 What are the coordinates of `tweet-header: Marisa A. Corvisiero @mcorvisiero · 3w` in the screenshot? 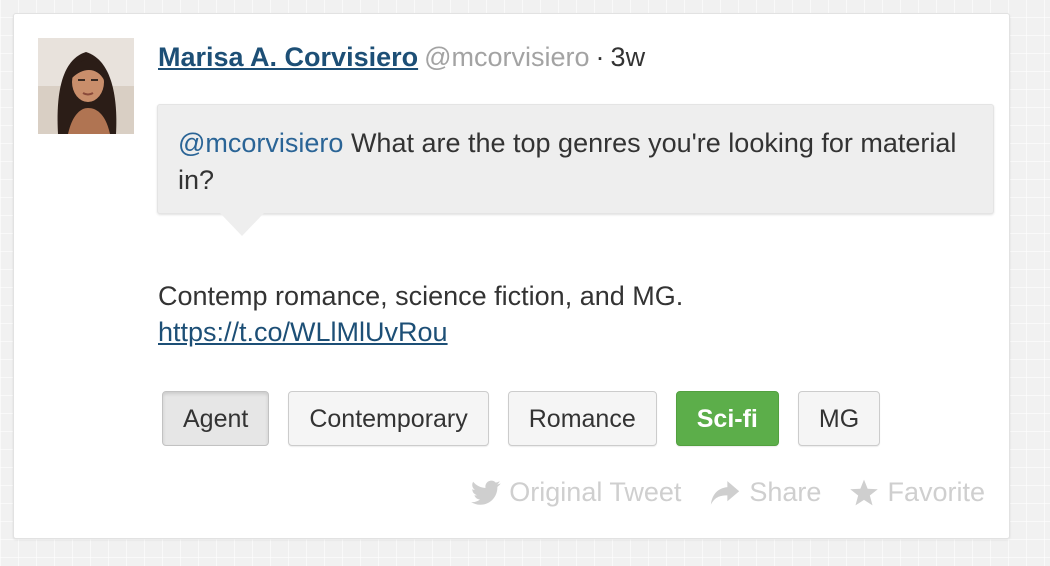 It's located at (401, 57).